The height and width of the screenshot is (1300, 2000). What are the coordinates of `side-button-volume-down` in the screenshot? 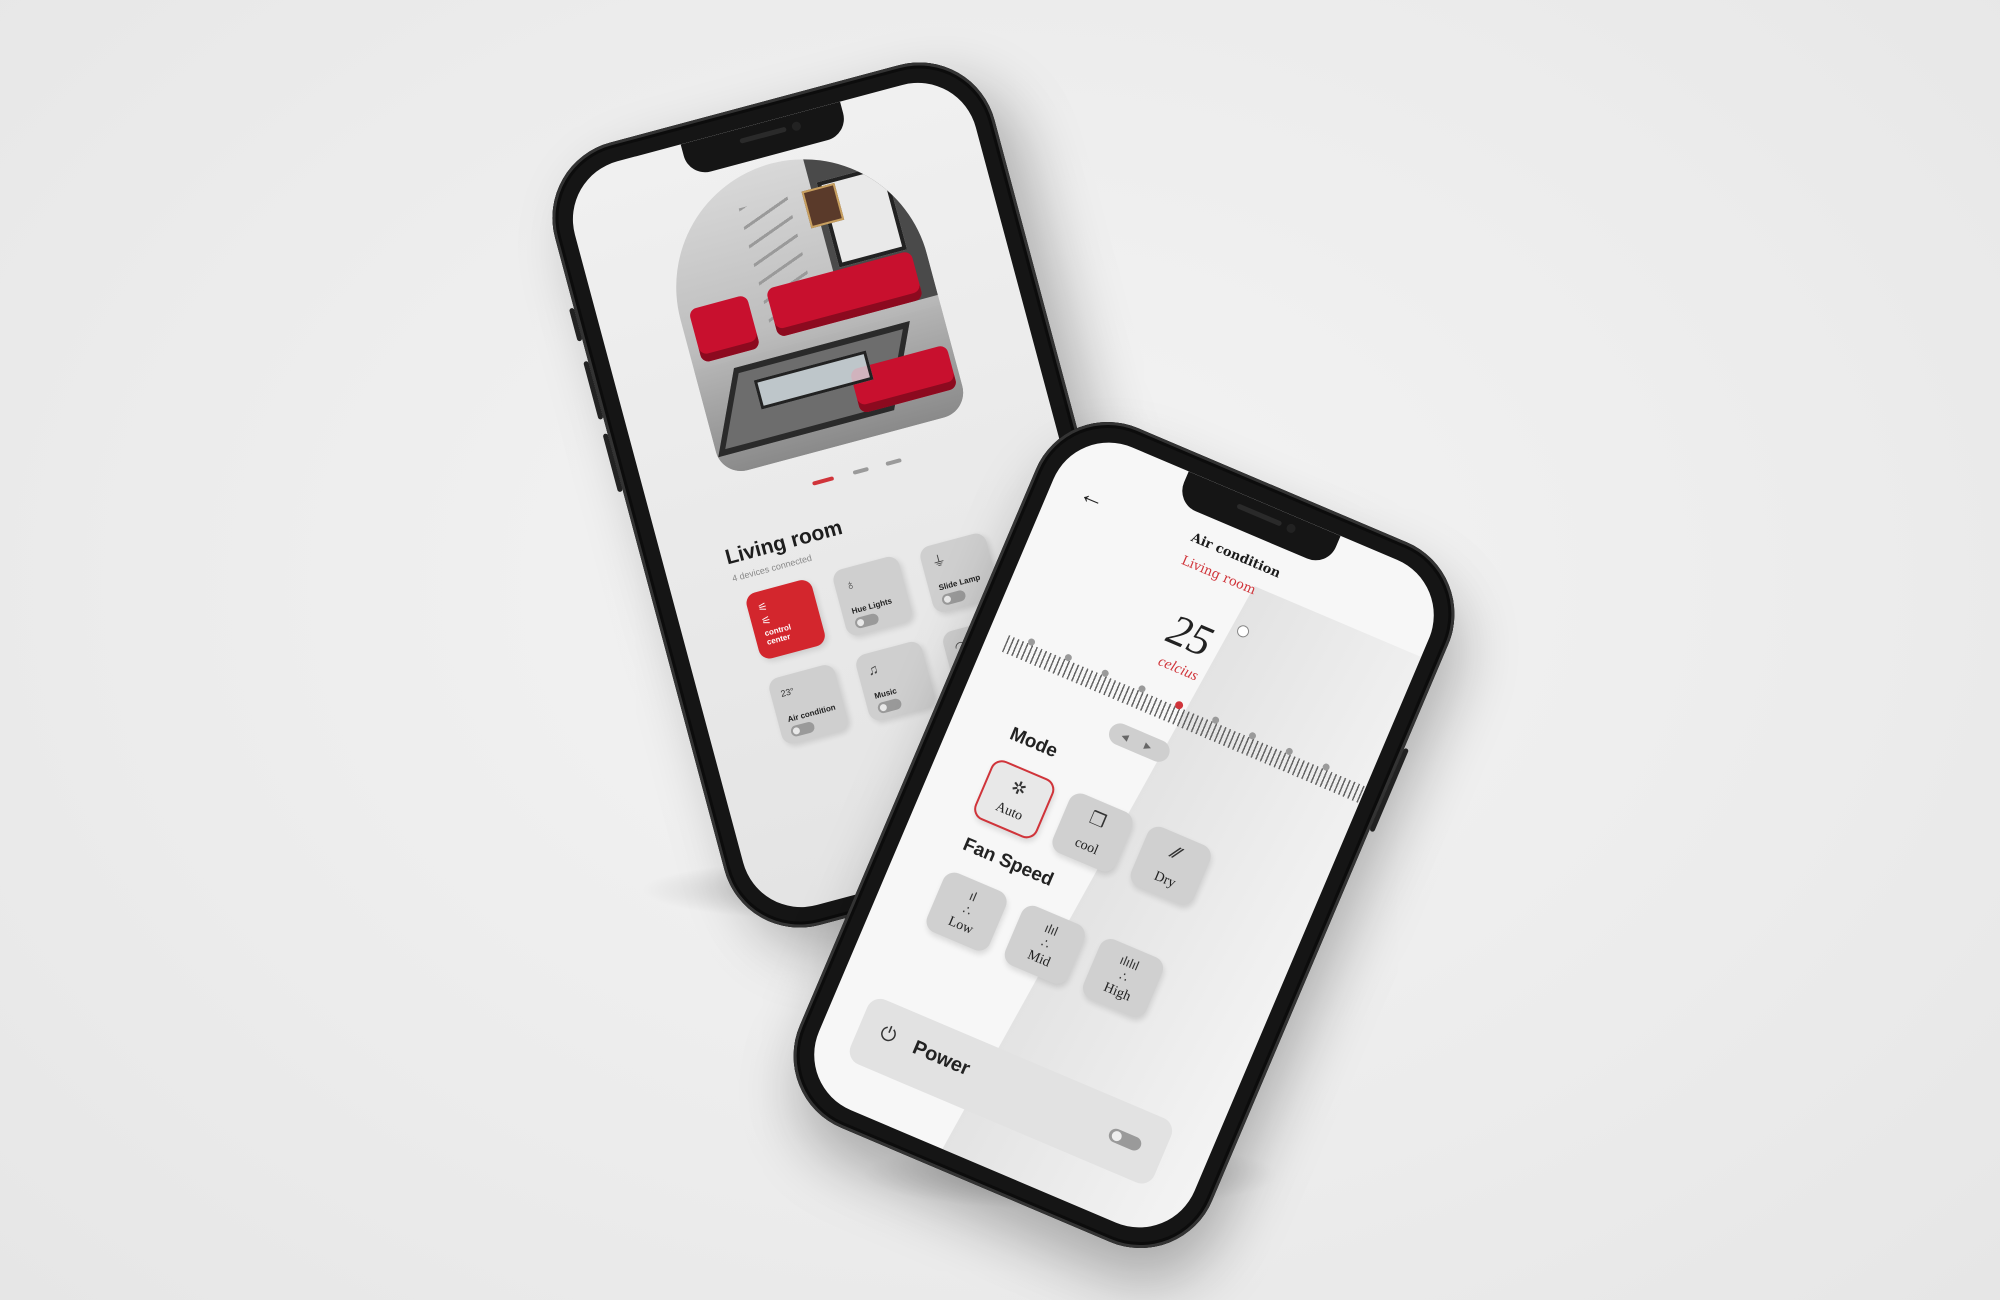 It's located at (612, 463).